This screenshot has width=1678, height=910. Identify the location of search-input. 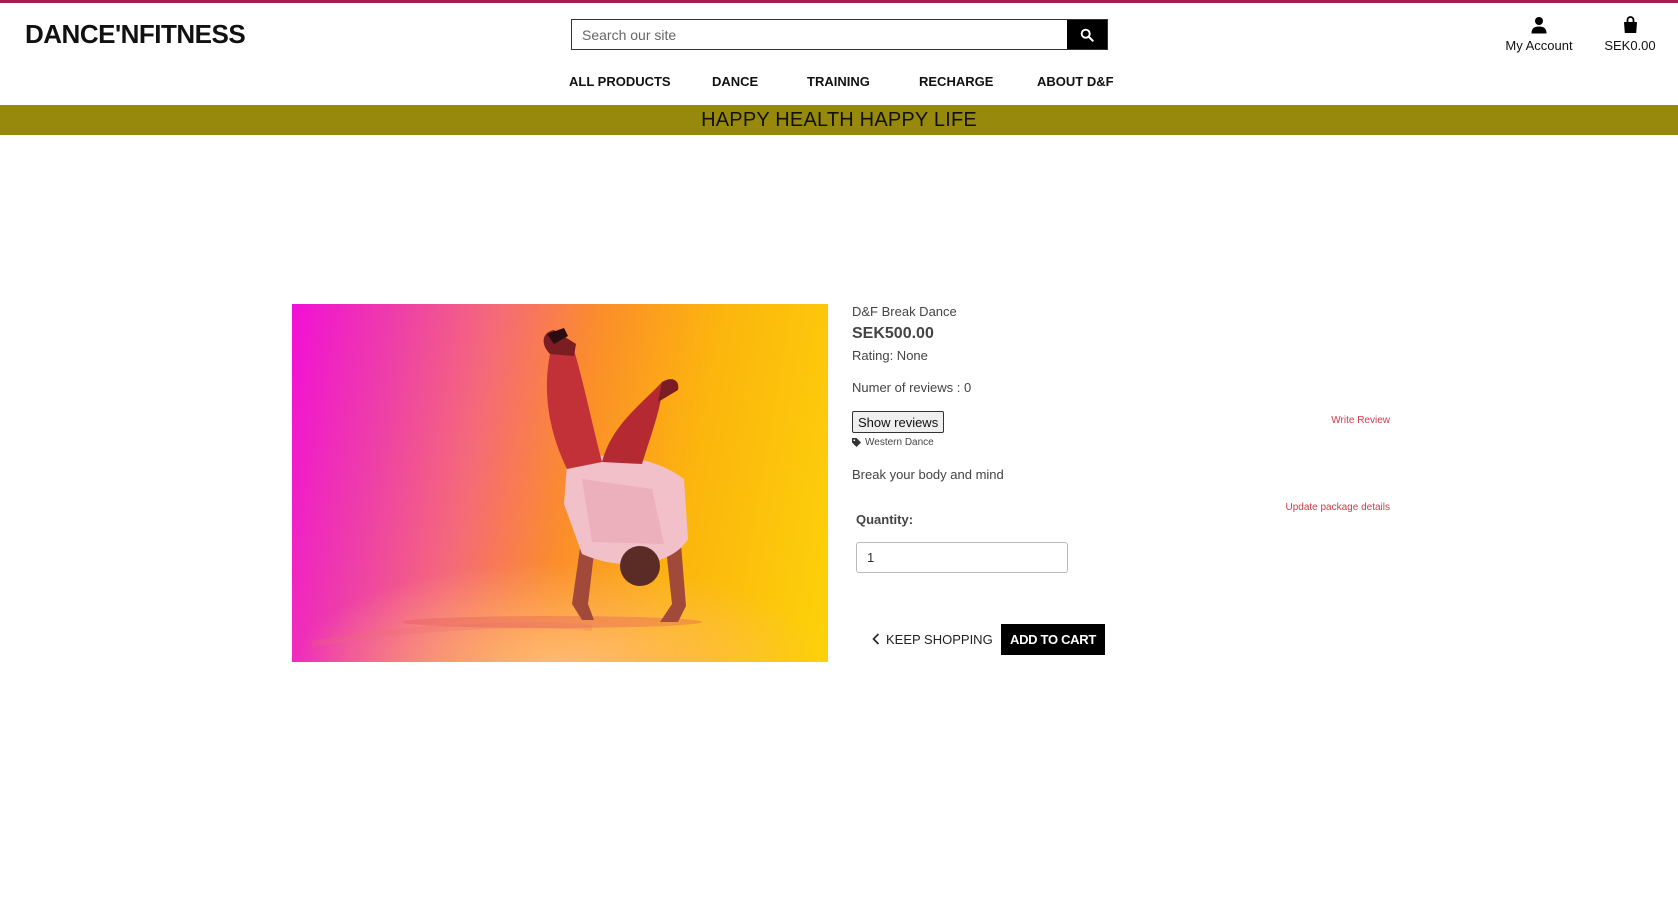
(819, 34).